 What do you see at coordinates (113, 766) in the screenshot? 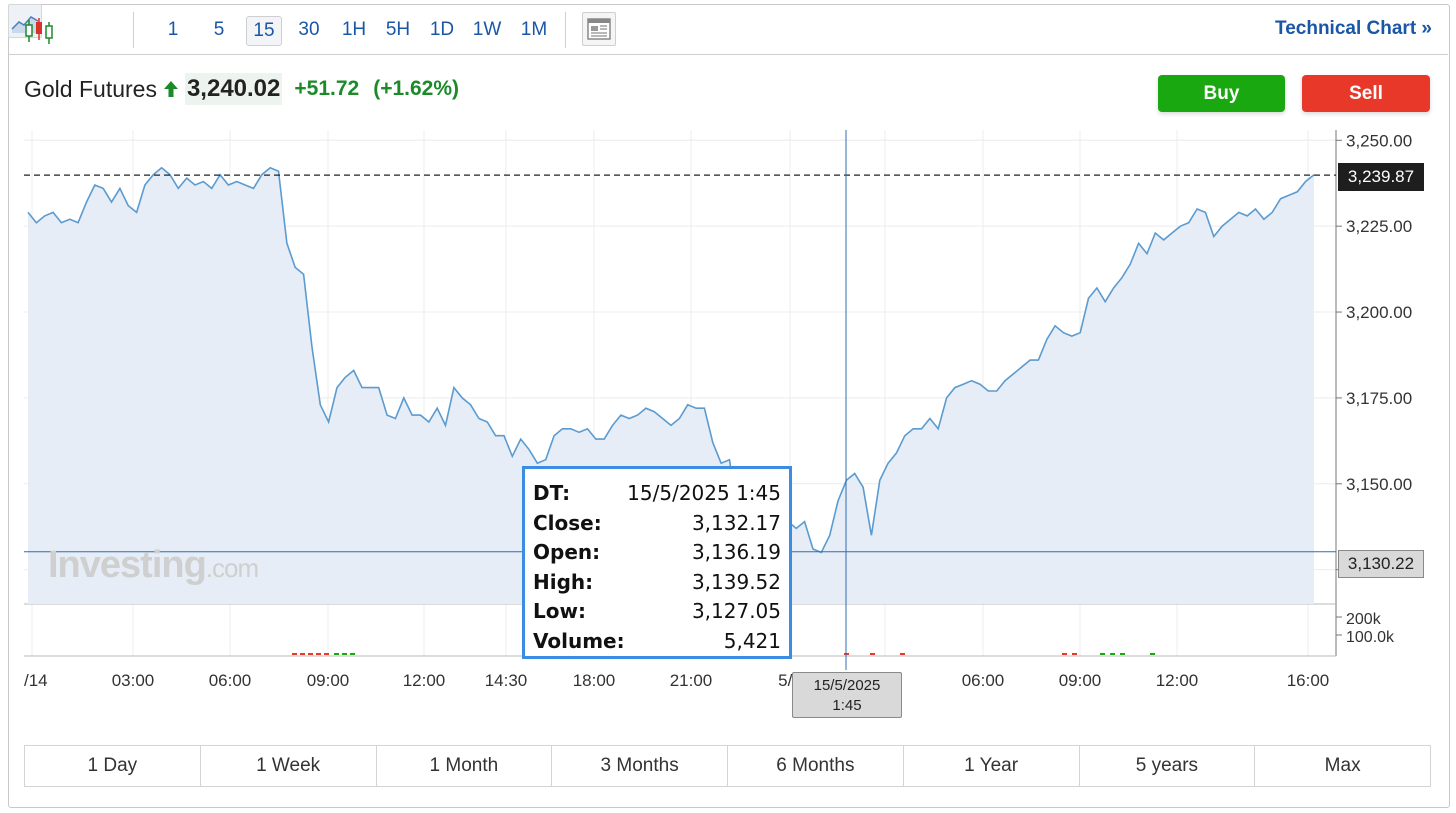
I see `range-1-day: 1 Day` at bounding box center [113, 766].